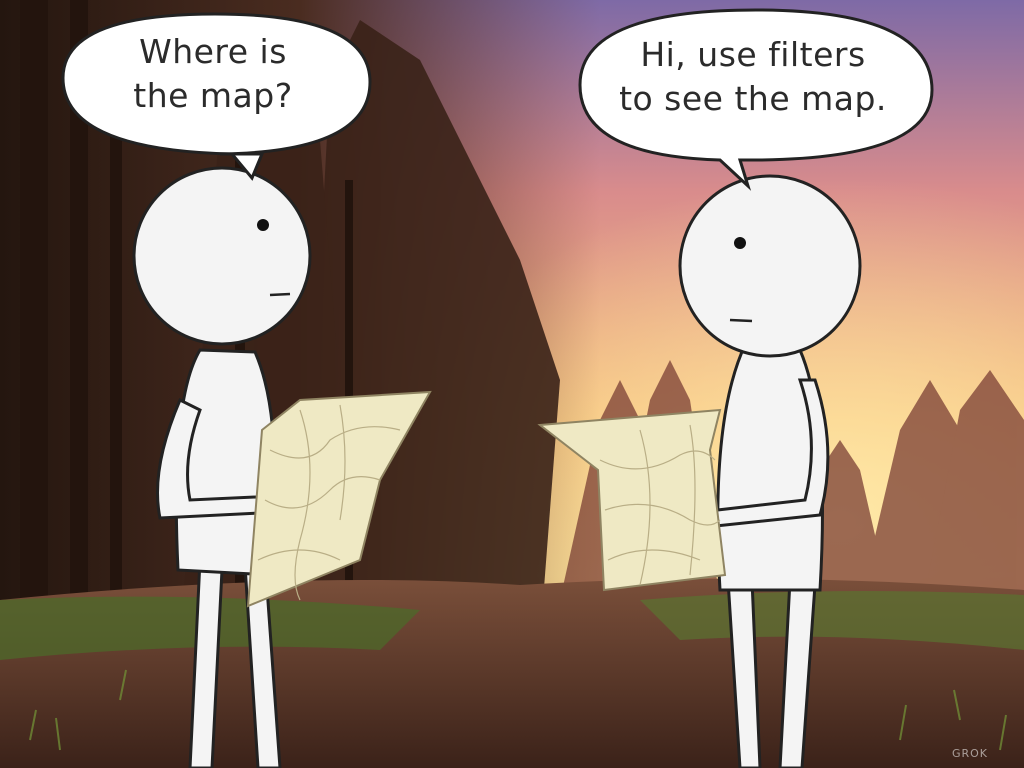 Image resolution: width=1024 pixels, height=768 pixels. What do you see at coordinates (213, 73) in the screenshot?
I see `left-speech-text: Where is the map?` at bounding box center [213, 73].